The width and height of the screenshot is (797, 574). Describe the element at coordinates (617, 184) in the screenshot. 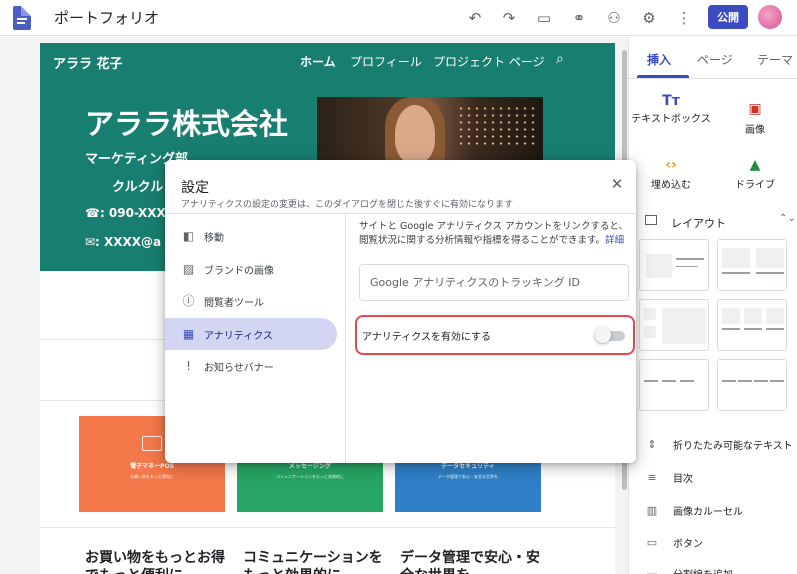

I see `close-icon: ✕` at that location.